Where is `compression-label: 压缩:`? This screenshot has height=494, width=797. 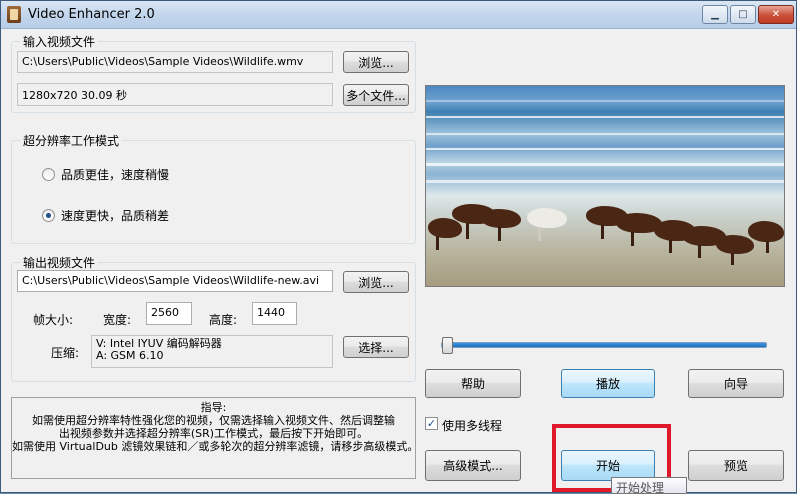 compression-label: 压缩: is located at coordinates (65, 353).